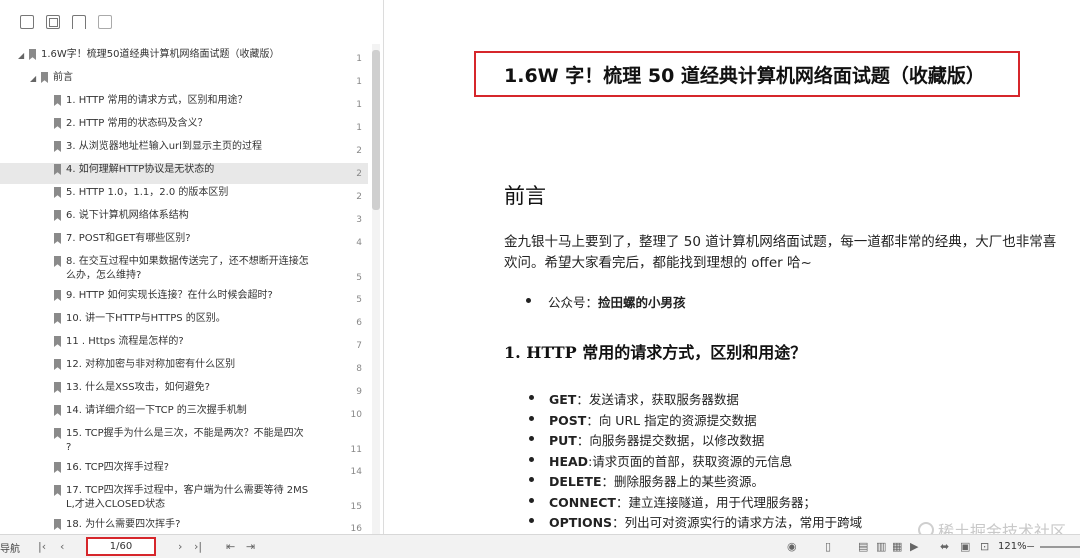  Describe the element at coordinates (184, 173) in the screenshot. I see `outline-item: 4. 如何理解HTTP协议是无状态的 2` at that location.